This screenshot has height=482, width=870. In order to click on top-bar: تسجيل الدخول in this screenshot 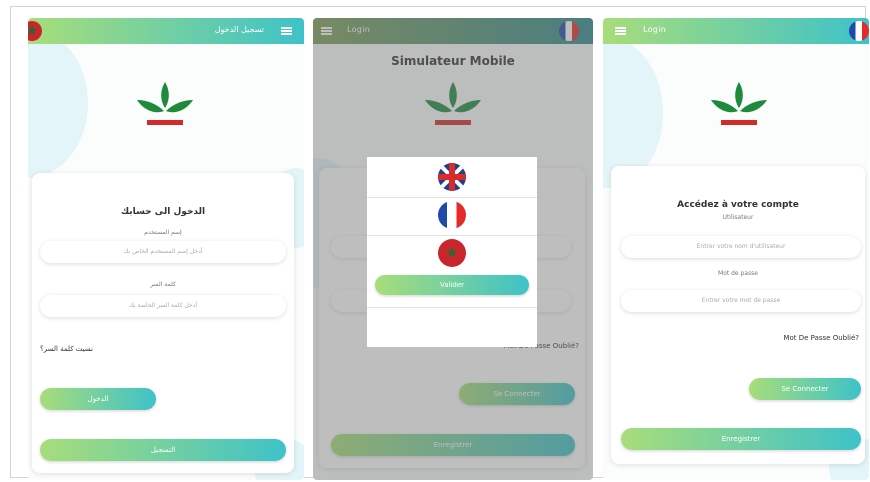, I will do `click(166, 31)`.